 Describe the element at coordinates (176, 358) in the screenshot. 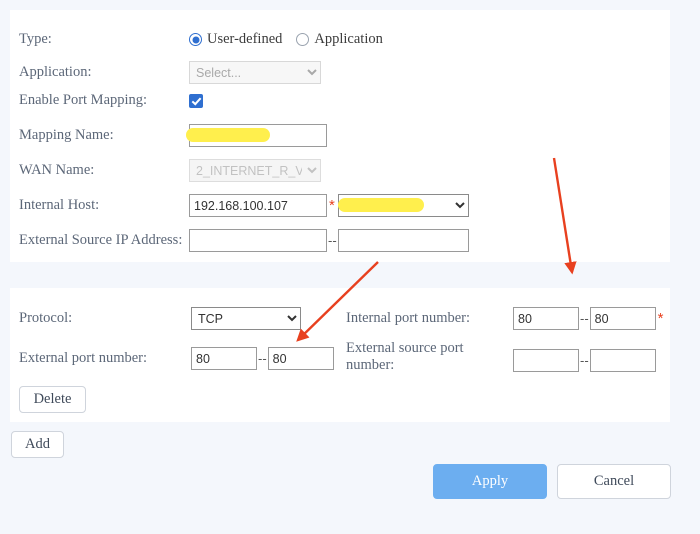

I see `field-row-external-port: External port number: --` at that location.